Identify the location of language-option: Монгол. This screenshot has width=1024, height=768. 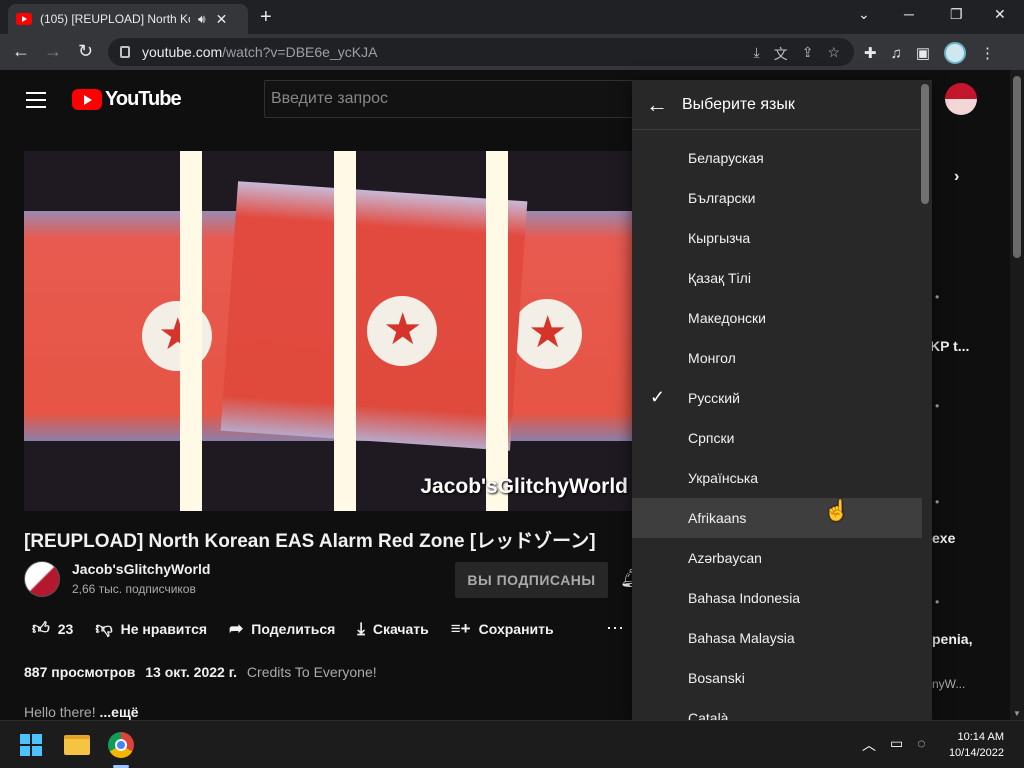
(777, 358).